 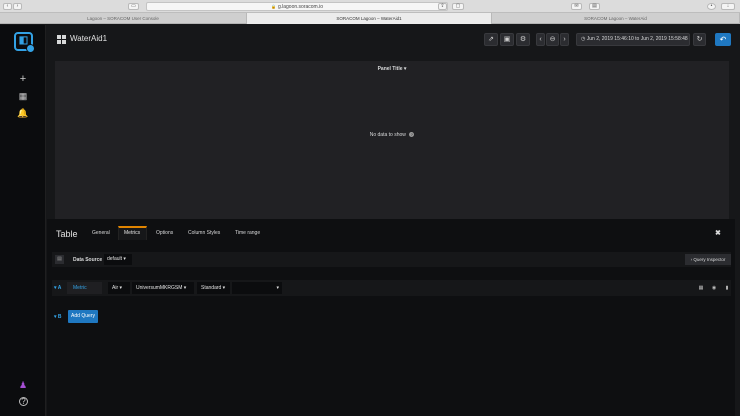 I want to click on extension-icon: •, so click(x=711, y=6).